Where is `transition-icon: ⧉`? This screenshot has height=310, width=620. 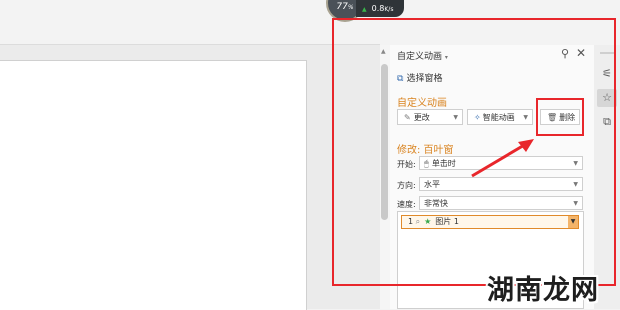 transition-icon: ⧉ is located at coordinates (607, 122).